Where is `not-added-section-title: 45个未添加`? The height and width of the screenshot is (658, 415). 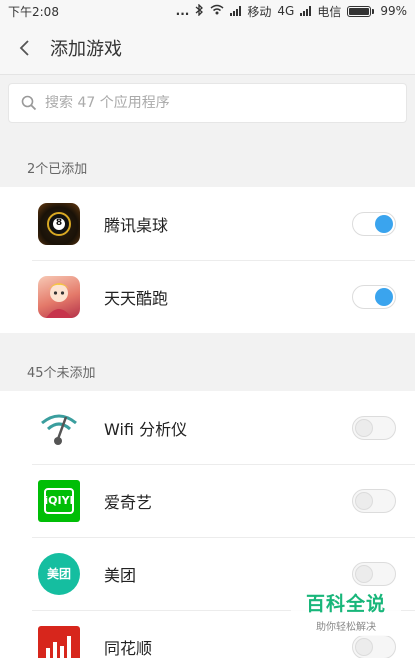 not-added-section-title: 45个未添加 is located at coordinates (61, 373).